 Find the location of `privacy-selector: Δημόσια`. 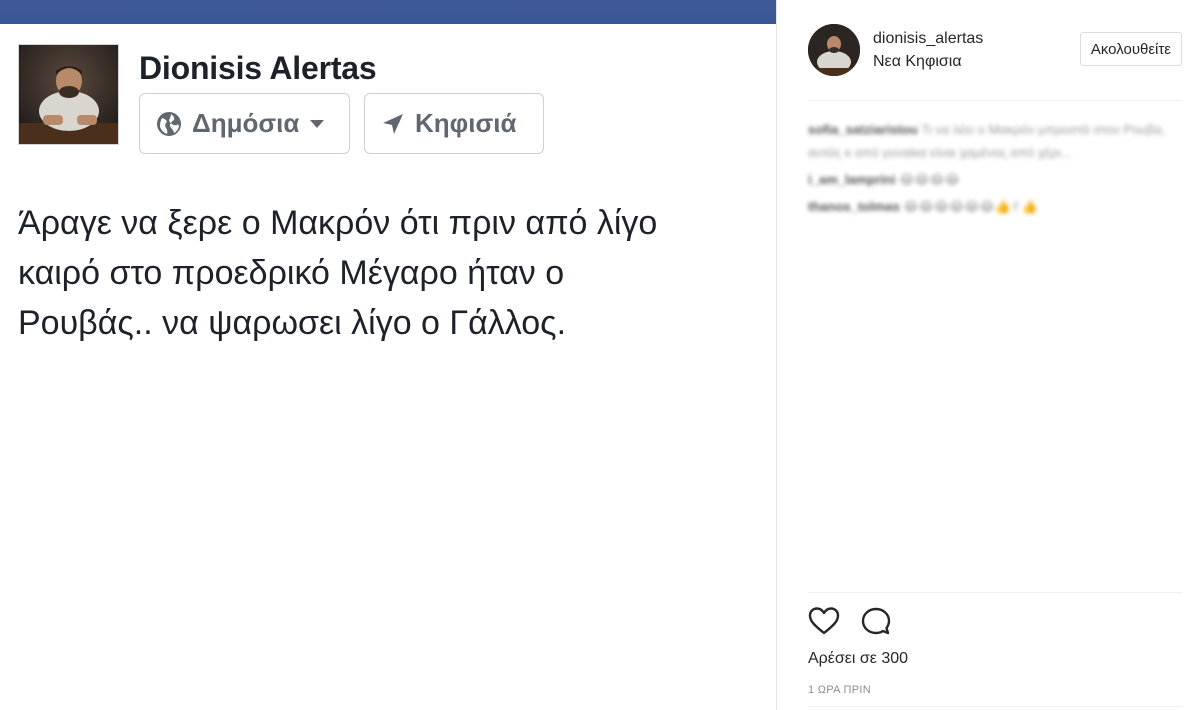

privacy-selector: Δημόσια is located at coordinates (244, 123).